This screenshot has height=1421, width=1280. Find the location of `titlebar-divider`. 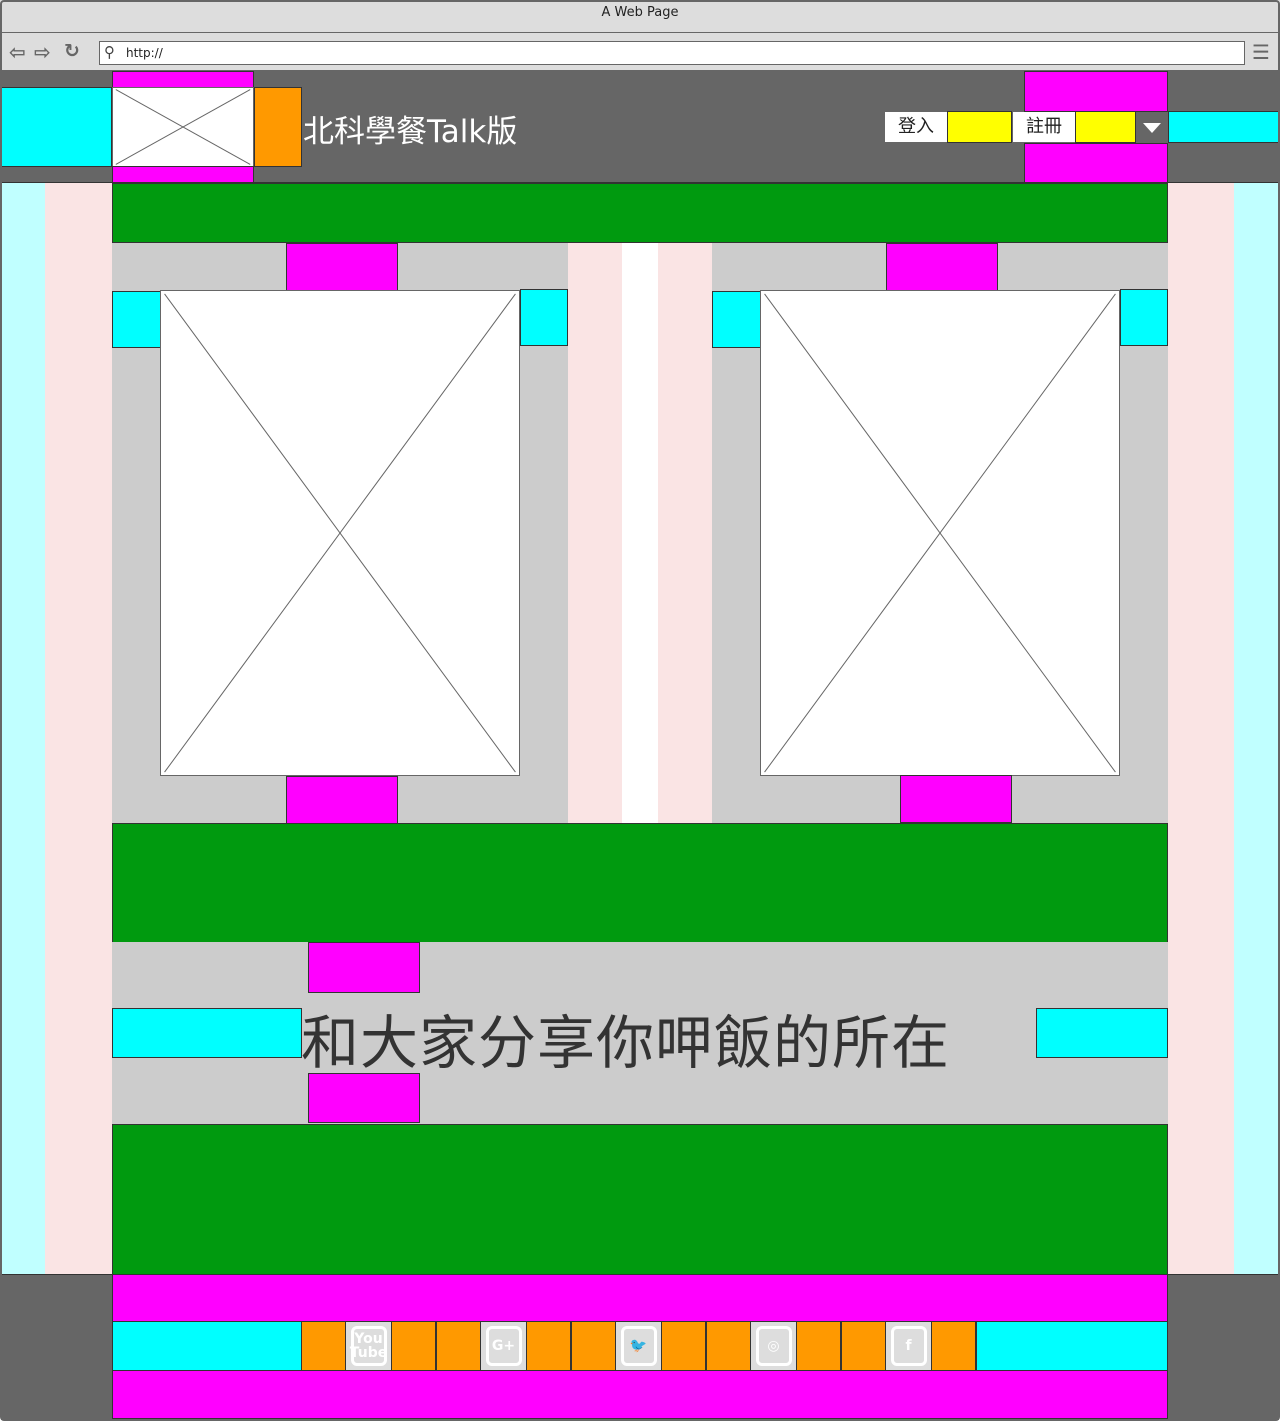

titlebar-divider is located at coordinates (640, 32).